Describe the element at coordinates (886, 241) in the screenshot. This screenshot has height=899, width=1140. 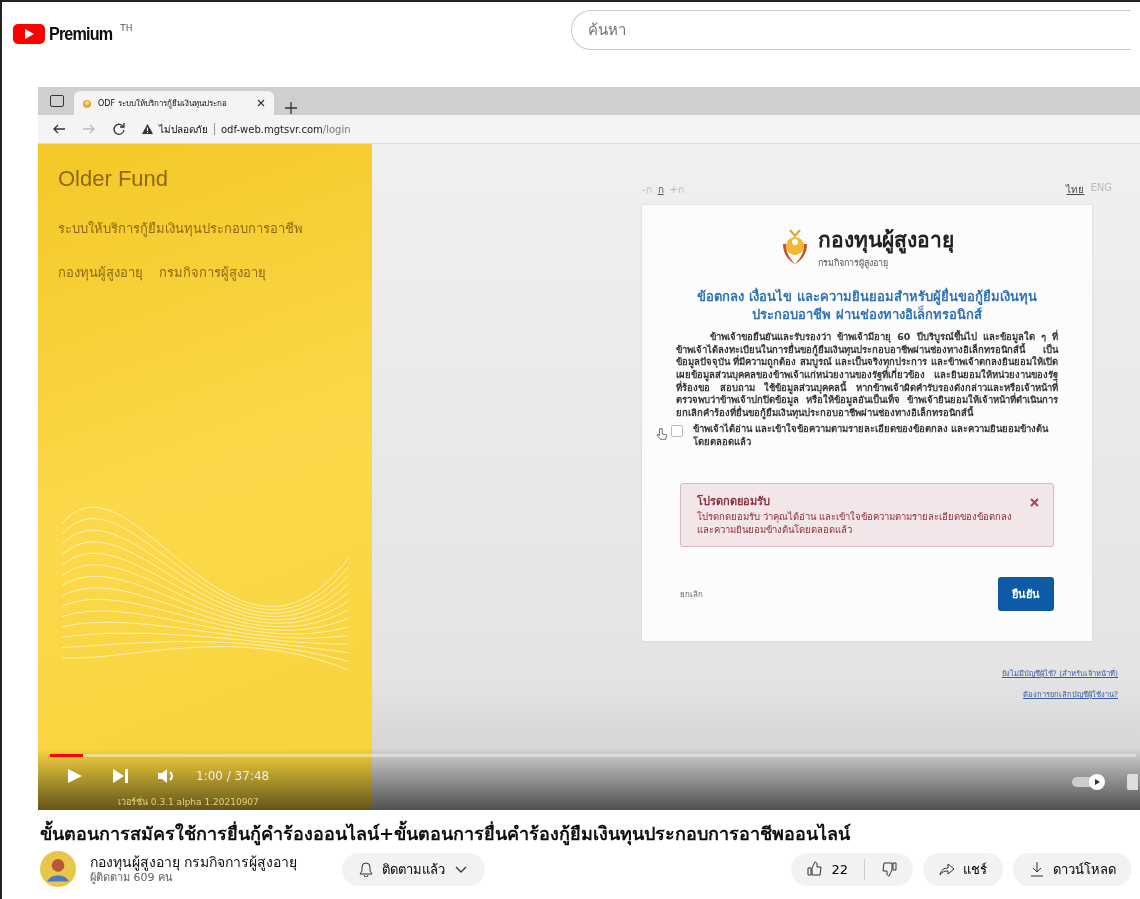
I see `organization-title: กองทุนผู้สูงอายุ` at that location.